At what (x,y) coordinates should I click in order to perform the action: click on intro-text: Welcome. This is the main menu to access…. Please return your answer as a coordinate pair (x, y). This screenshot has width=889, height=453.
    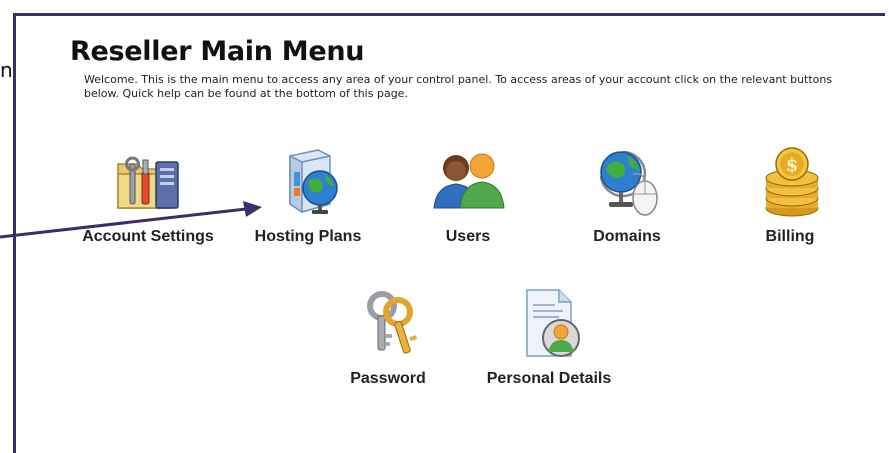
    Looking at the image, I should click on (458, 86).